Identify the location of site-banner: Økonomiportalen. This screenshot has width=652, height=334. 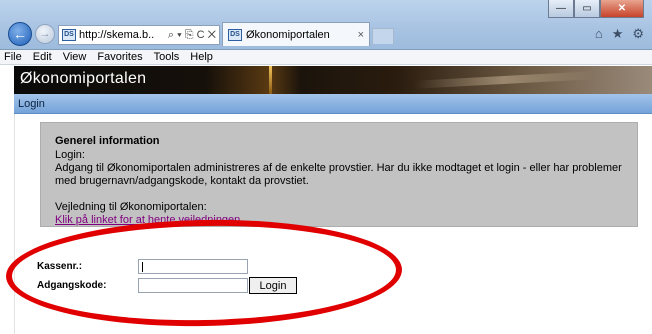
(333, 80).